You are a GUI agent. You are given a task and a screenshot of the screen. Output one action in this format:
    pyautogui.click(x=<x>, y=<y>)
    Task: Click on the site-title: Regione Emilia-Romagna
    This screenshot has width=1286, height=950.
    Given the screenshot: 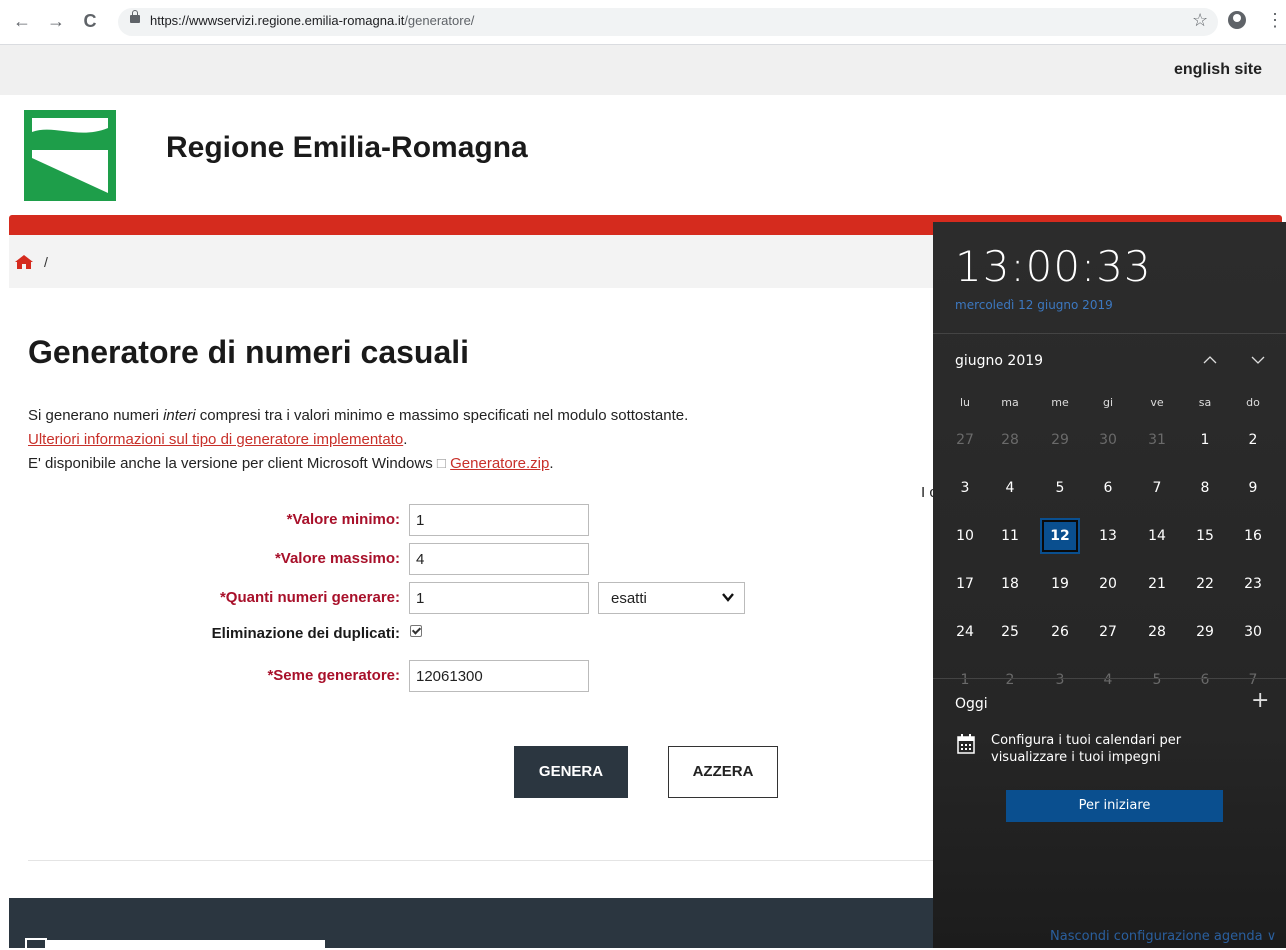 What is the action you would take?
    pyautogui.click(x=347, y=148)
    